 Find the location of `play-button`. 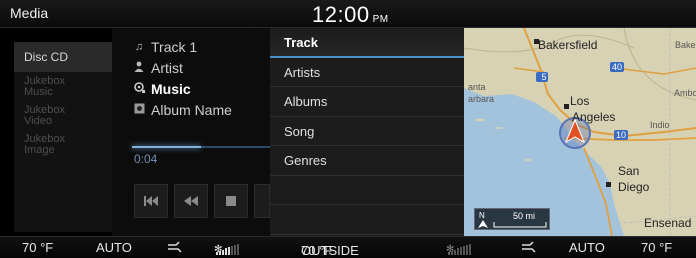

play-button is located at coordinates (262, 201).